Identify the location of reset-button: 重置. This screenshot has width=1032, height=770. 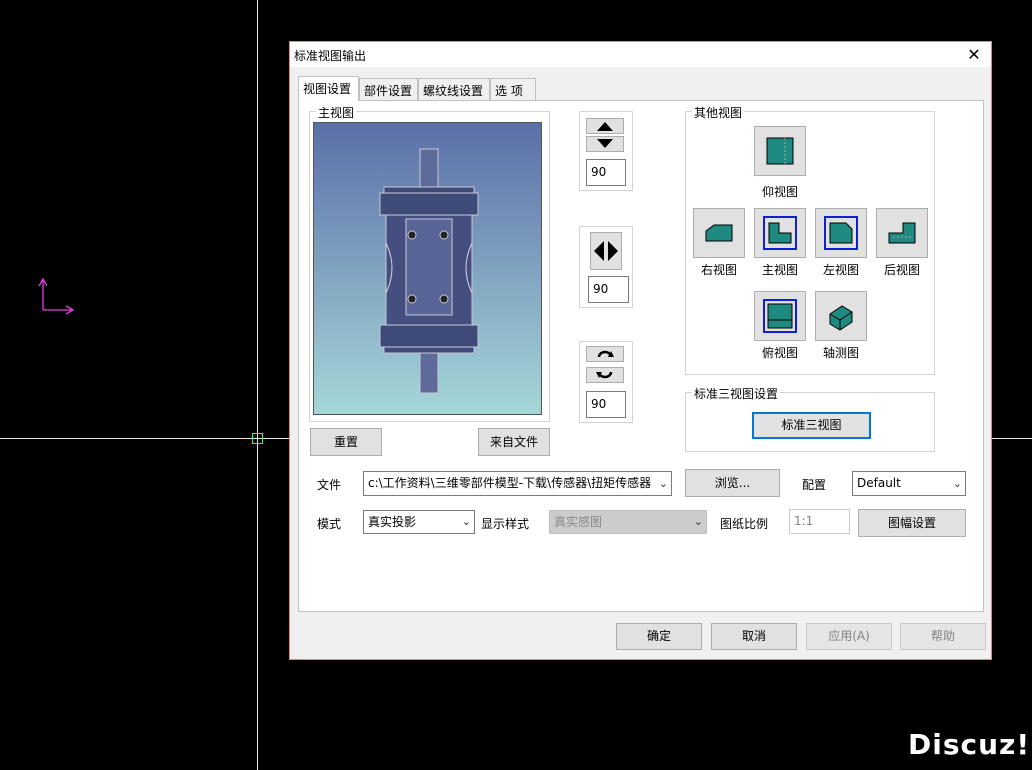
(346, 442).